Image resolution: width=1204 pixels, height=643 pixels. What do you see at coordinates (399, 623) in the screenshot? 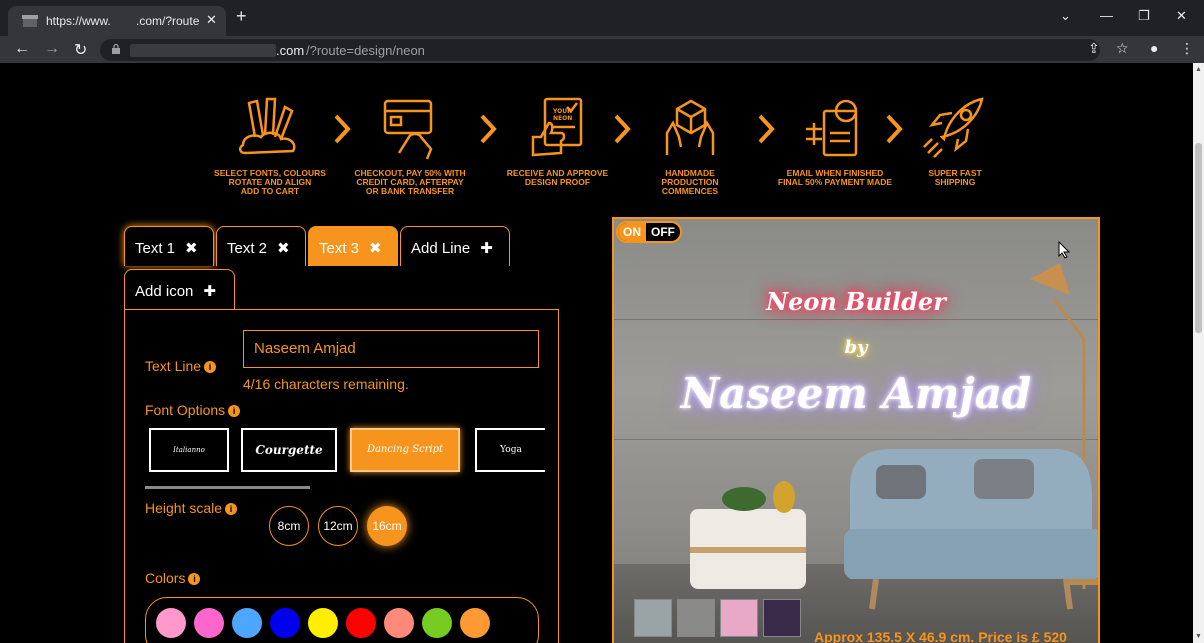
I see `color-swatch-coral` at bounding box center [399, 623].